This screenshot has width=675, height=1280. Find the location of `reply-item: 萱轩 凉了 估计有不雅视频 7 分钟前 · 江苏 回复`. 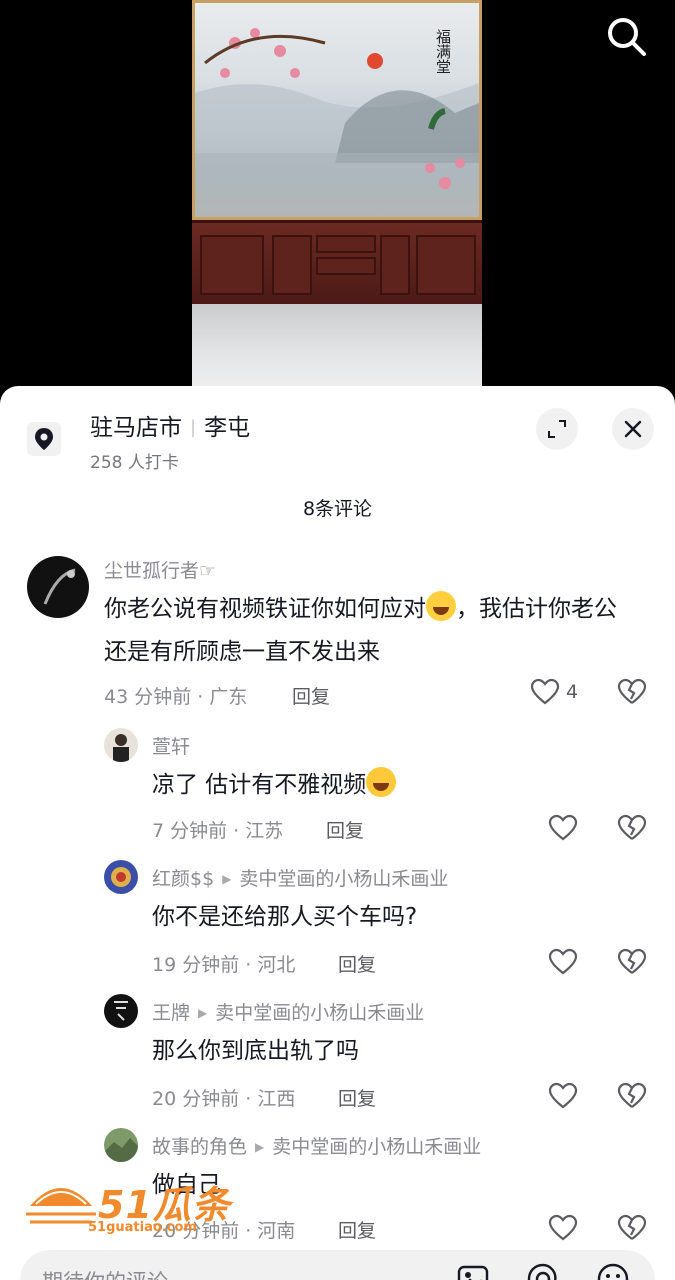

reply-item: 萱轩 凉了 估计有不雅视频 7 分钟前 · 江苏 回复 is located at coordinates (337, 791).